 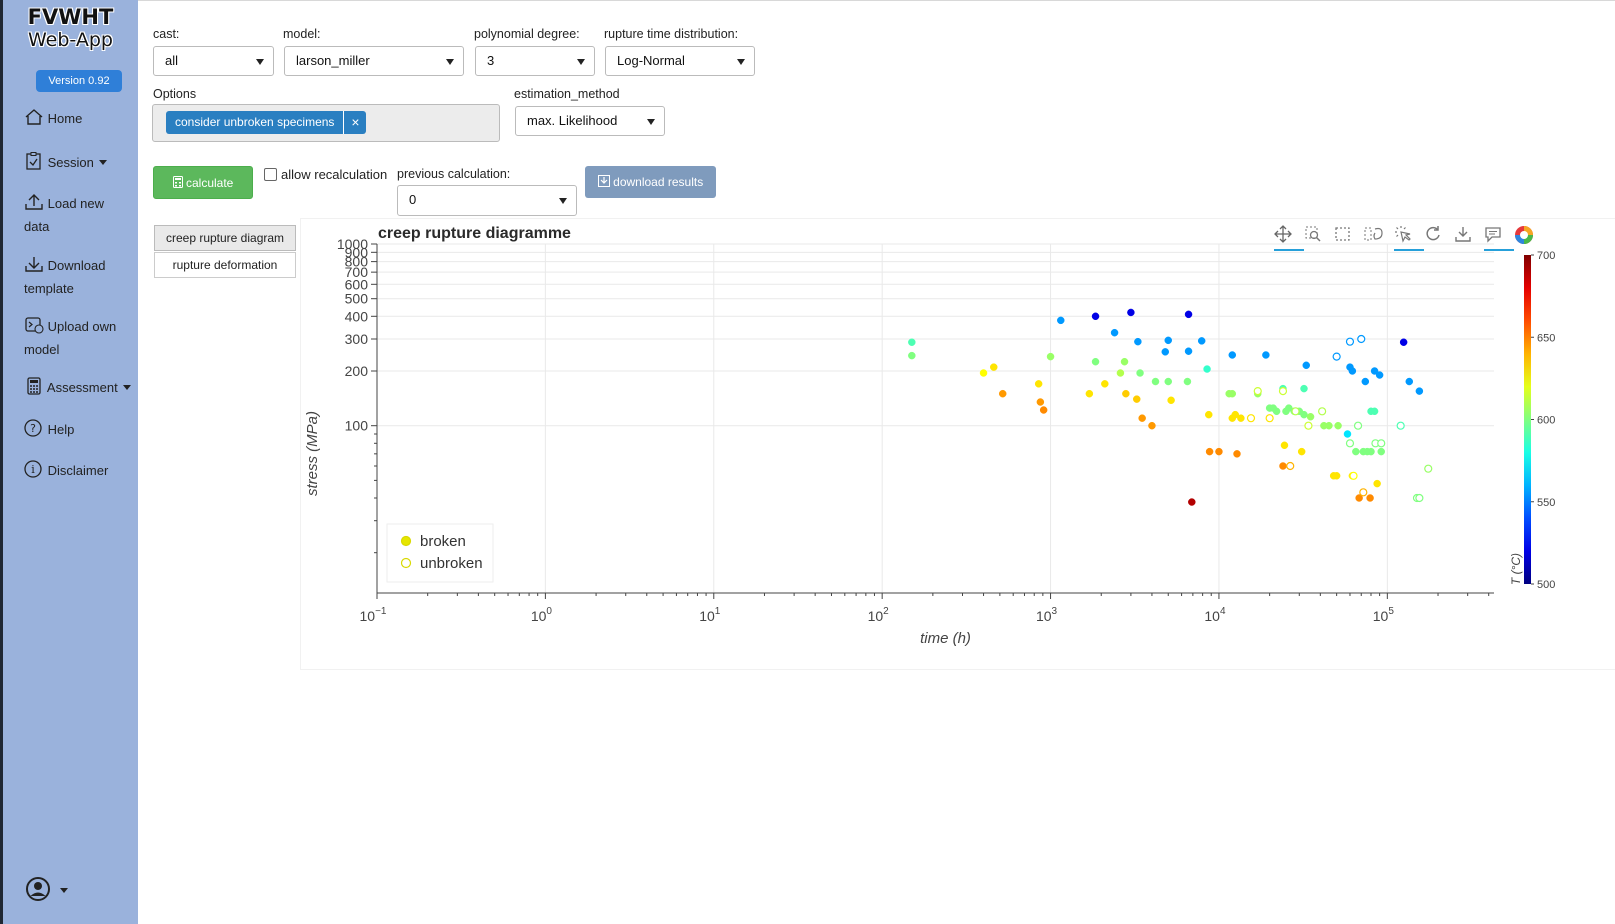 What do you see at coordinates (33, 428) in the screenshot?
I see `question-circle-icon: ?` at bounding box center [33, 428].